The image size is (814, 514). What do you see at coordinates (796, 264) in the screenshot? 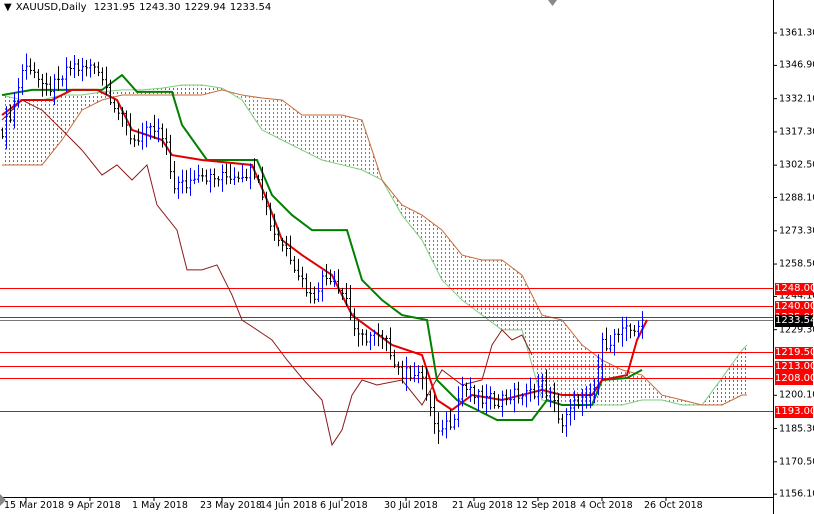
I see `price-tick-label: 1258.50` at bounding box center [796, 264].